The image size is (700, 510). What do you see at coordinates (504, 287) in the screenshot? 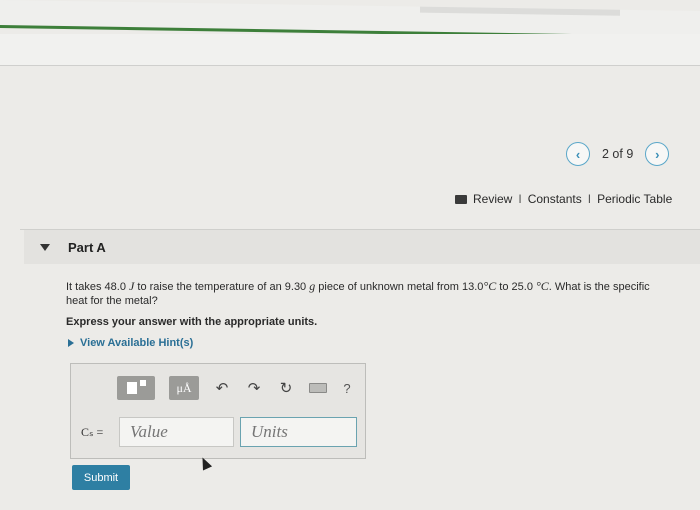
I see `question-segment: to` at bounding box center [504, 287].